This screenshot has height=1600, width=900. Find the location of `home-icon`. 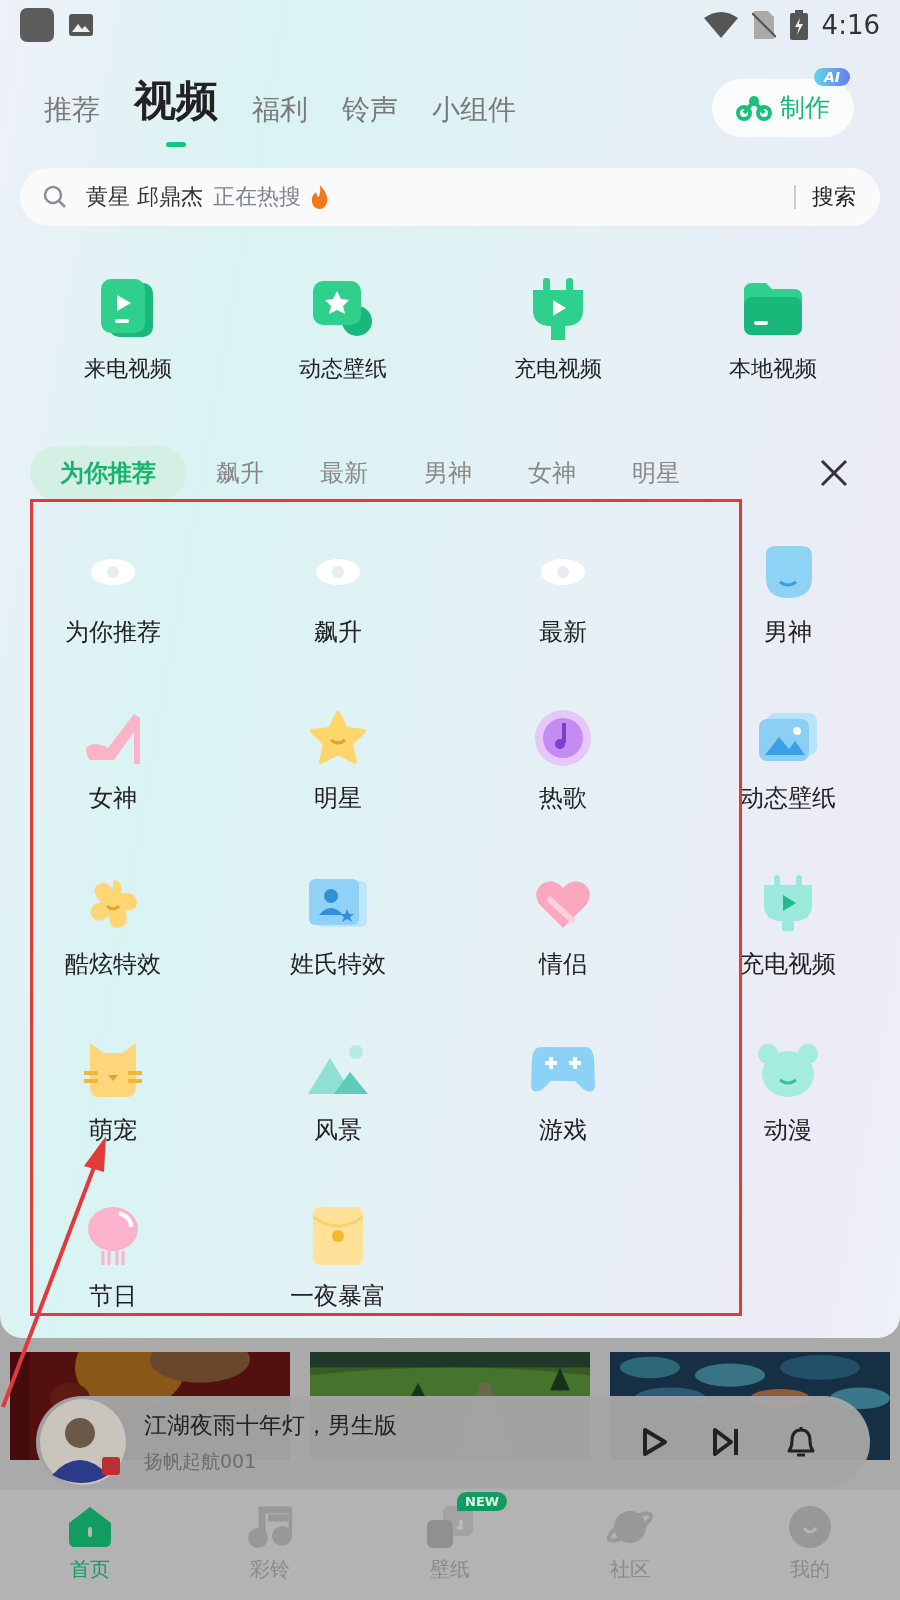

home-icon is located at coordinates (90, 1527).